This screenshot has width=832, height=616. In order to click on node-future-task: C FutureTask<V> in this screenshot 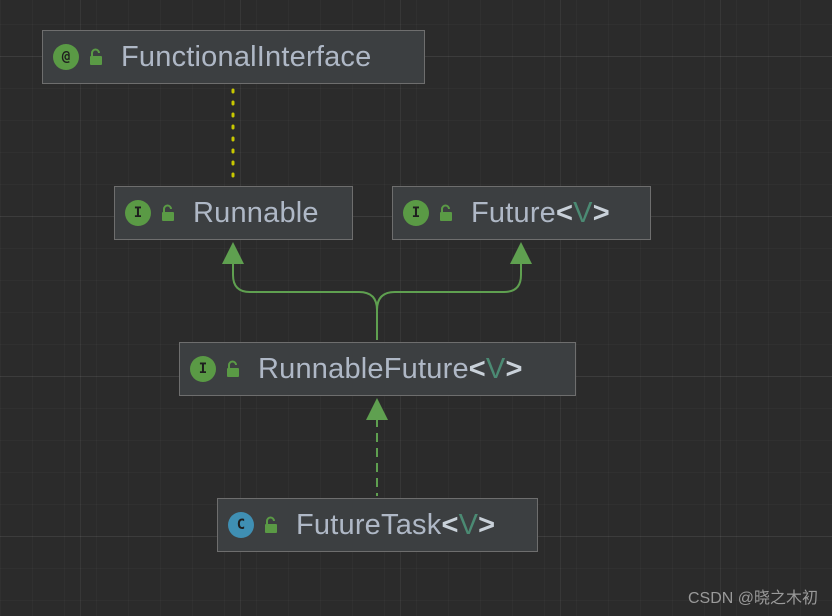, I will do `click(377, 525)`.